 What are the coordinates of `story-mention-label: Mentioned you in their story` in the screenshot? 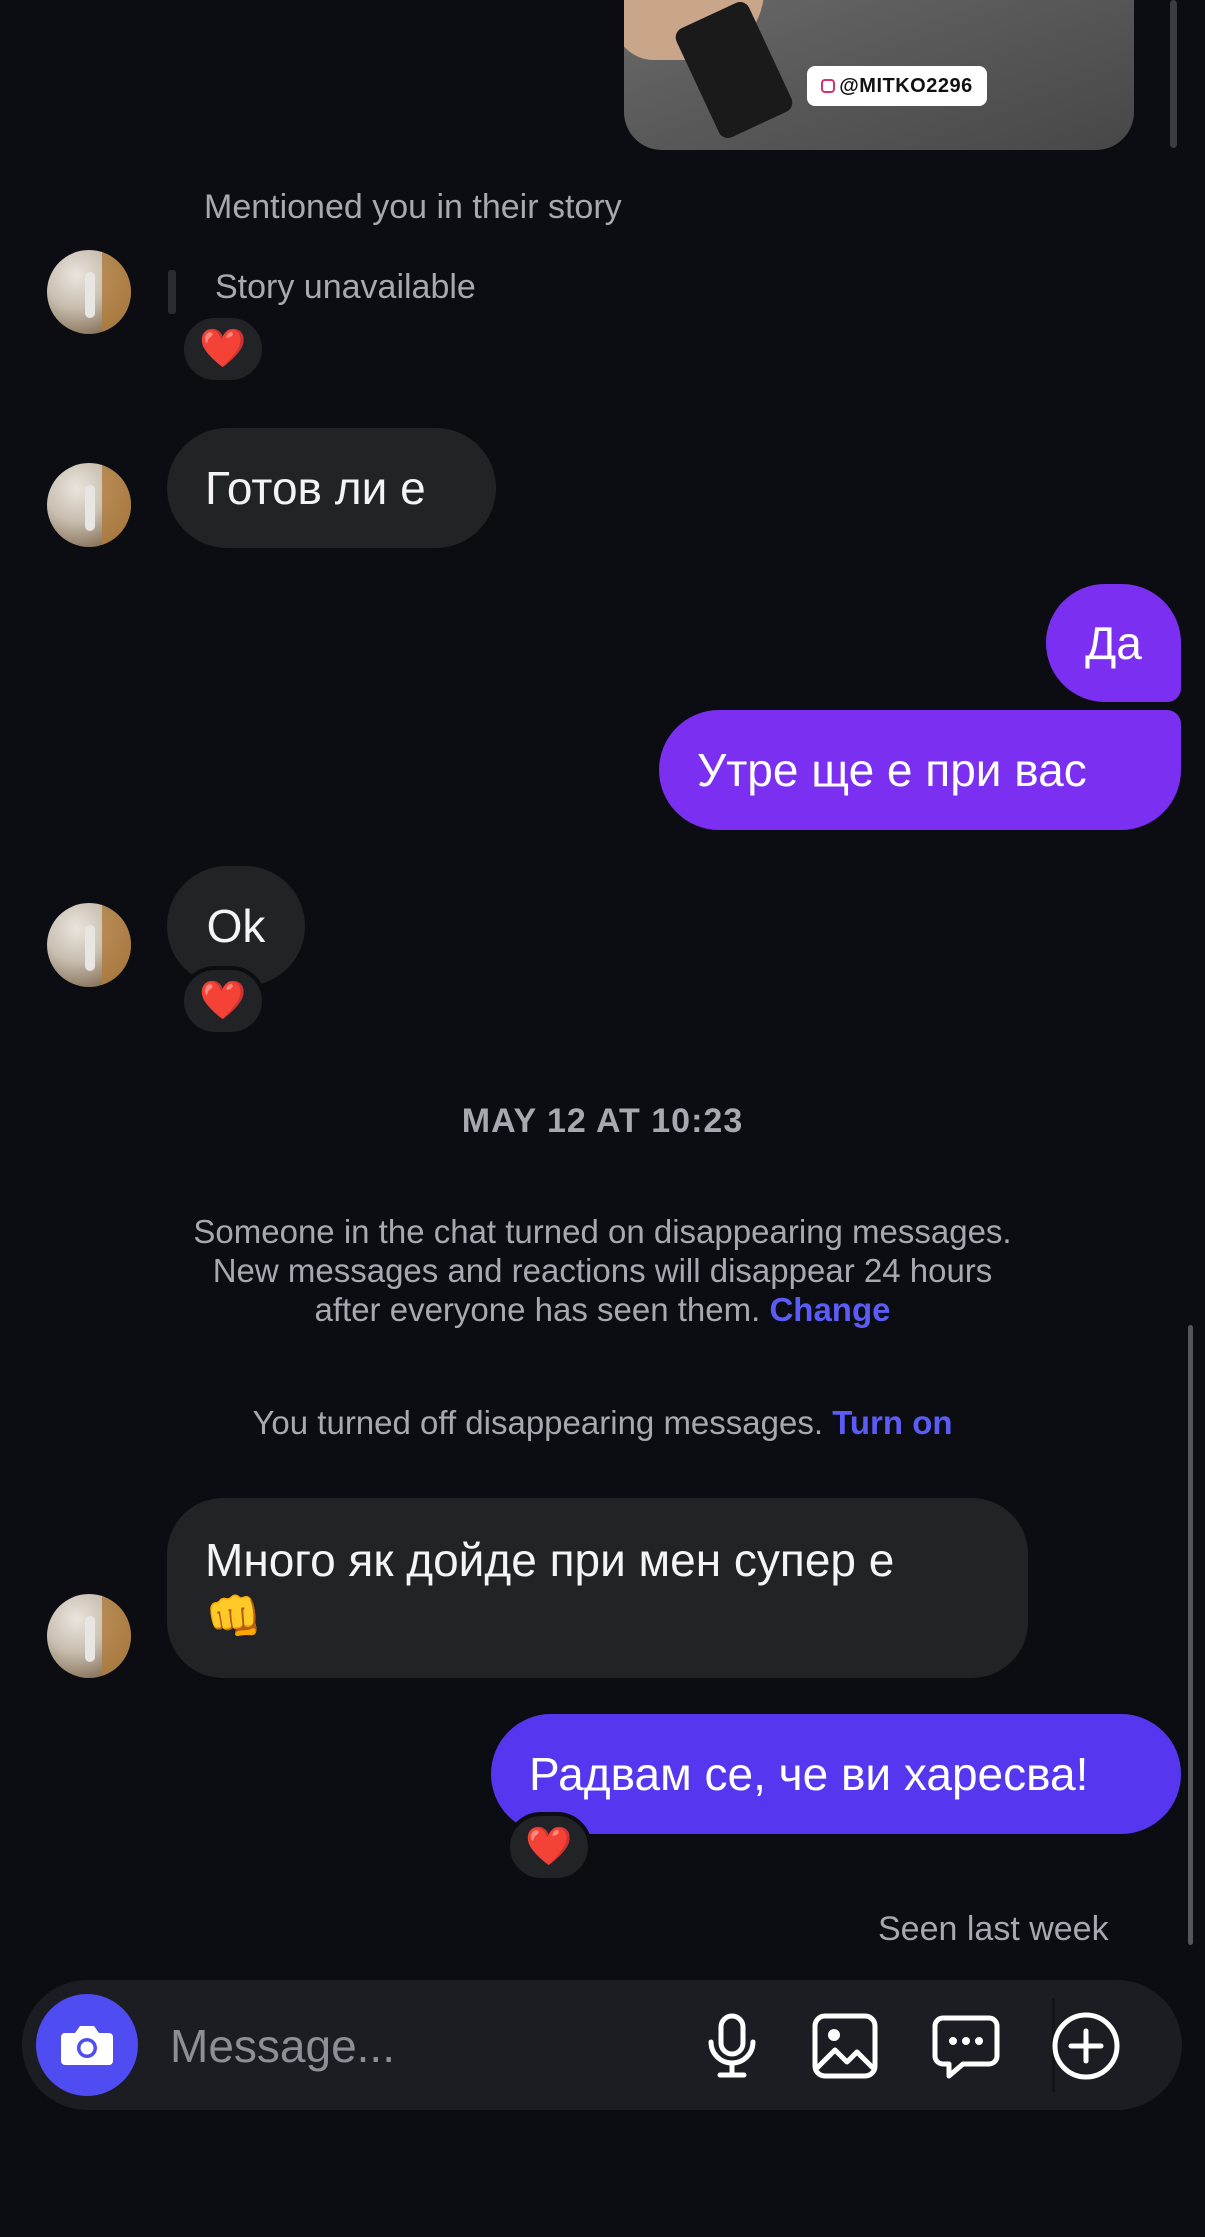 It's located at (413, 207).